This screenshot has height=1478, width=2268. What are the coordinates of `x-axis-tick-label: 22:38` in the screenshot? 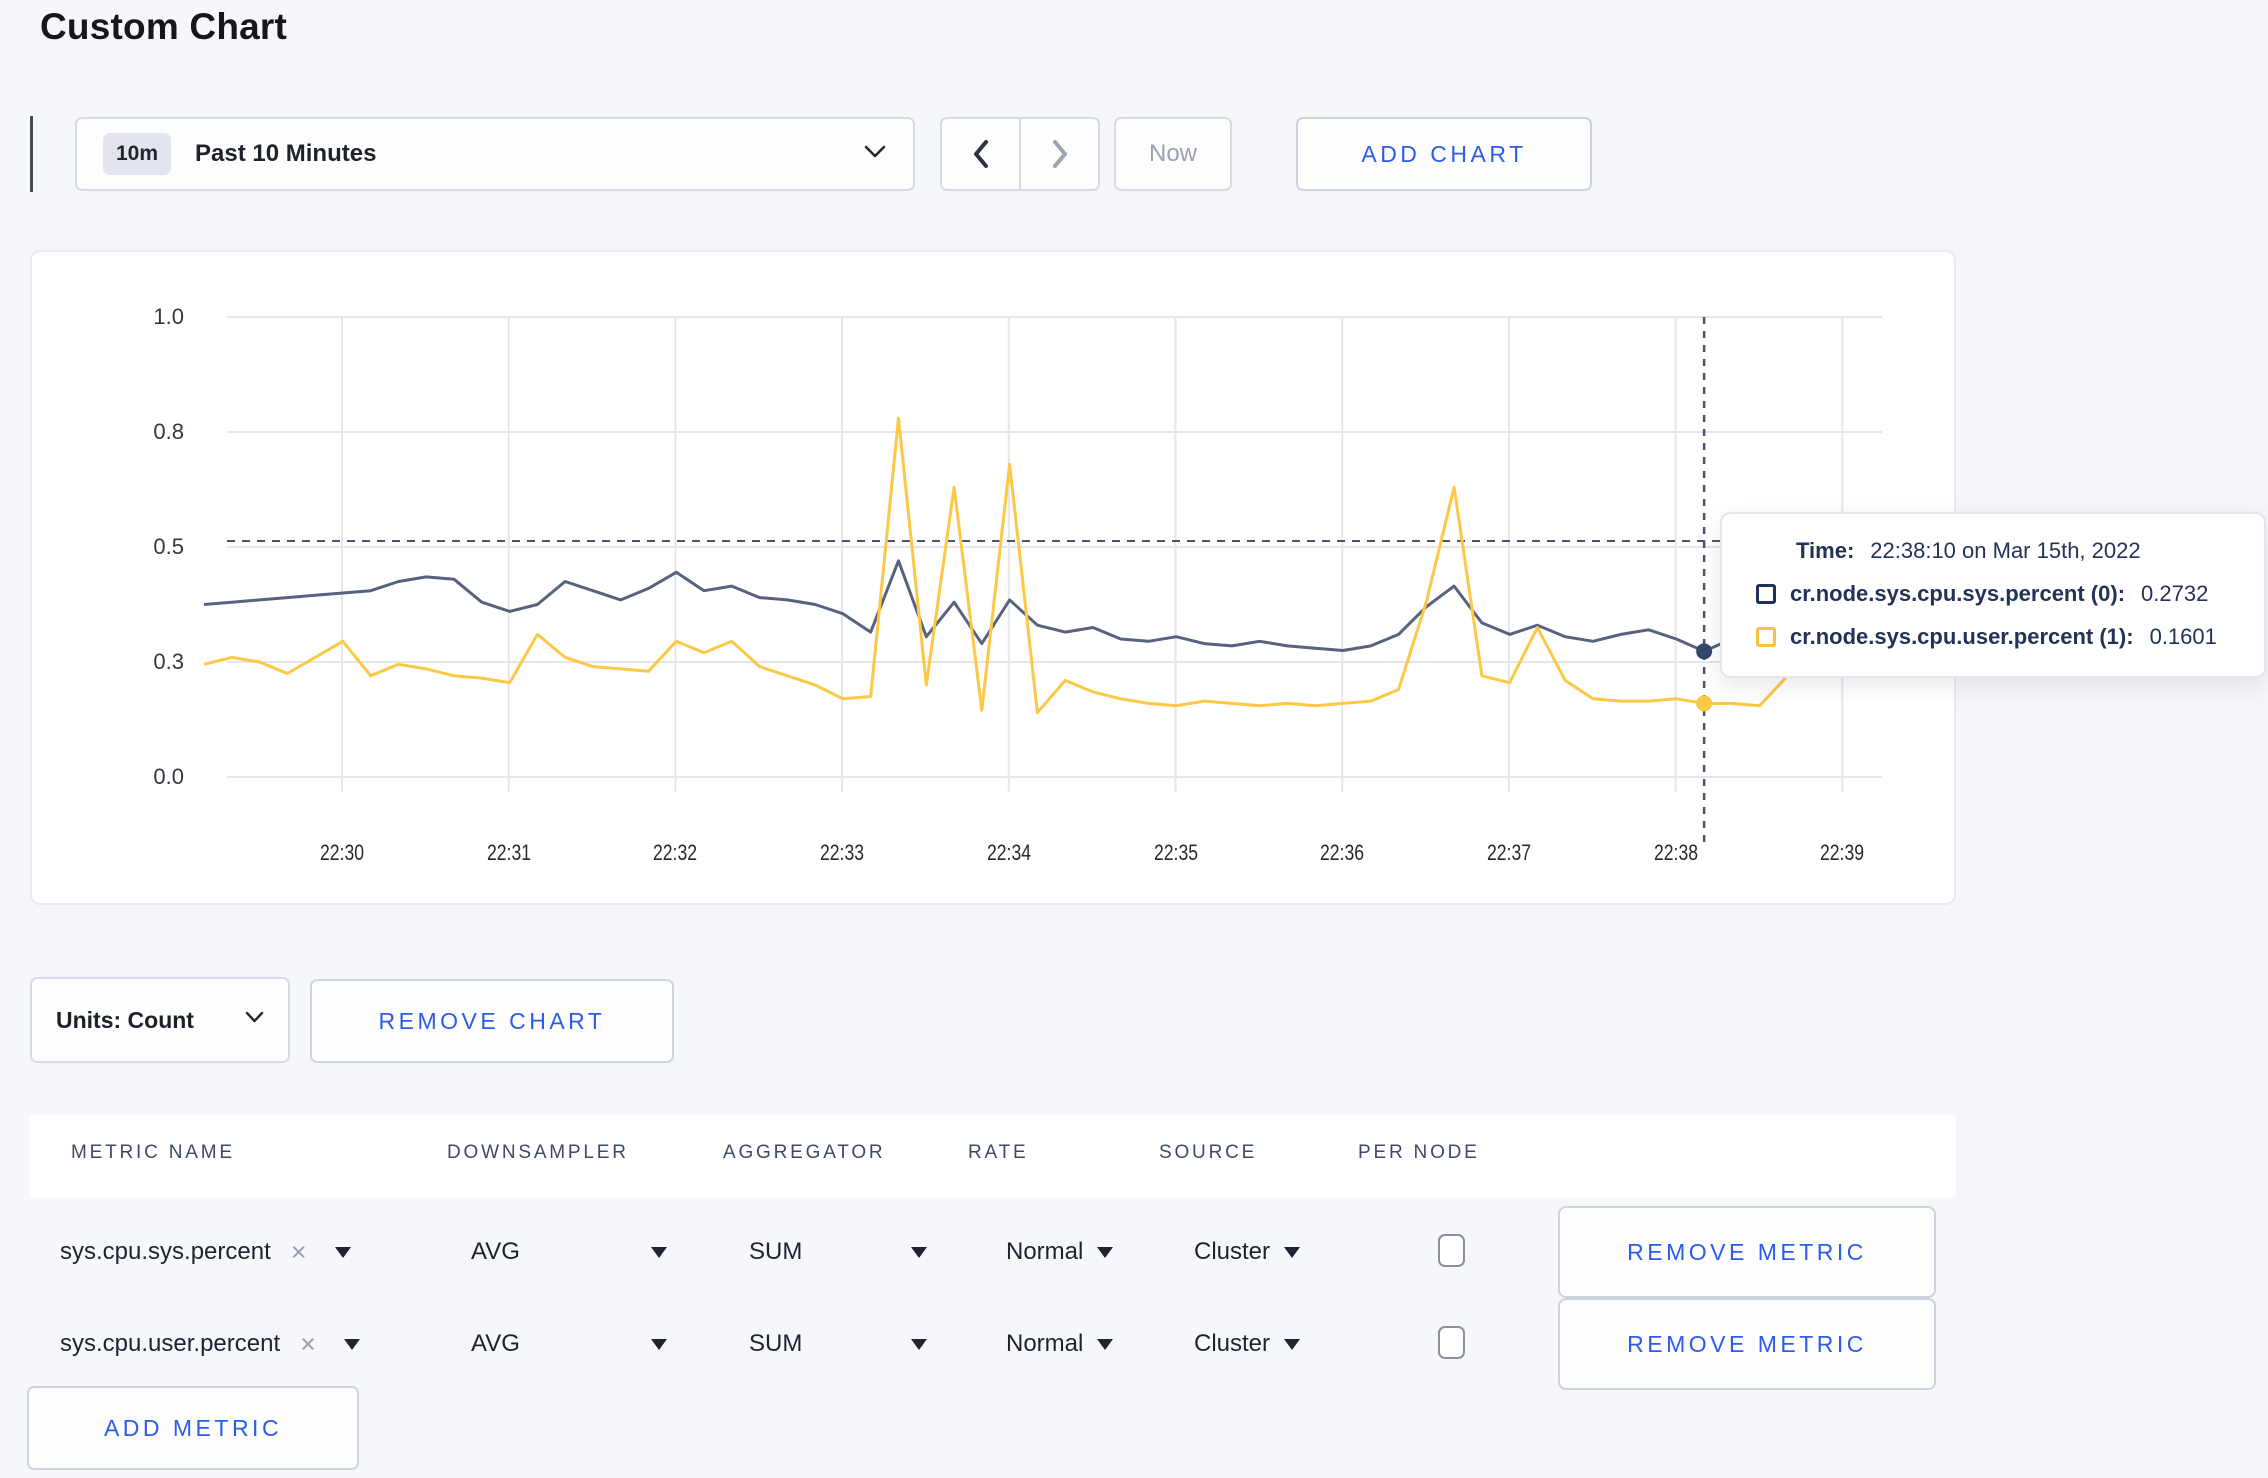 It's located at (1675, 852).